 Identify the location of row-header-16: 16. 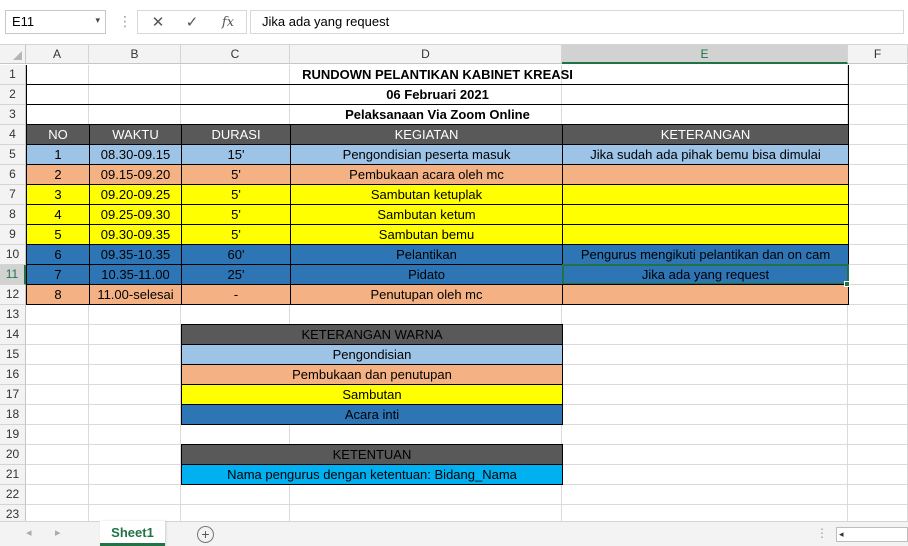
(13, 375).